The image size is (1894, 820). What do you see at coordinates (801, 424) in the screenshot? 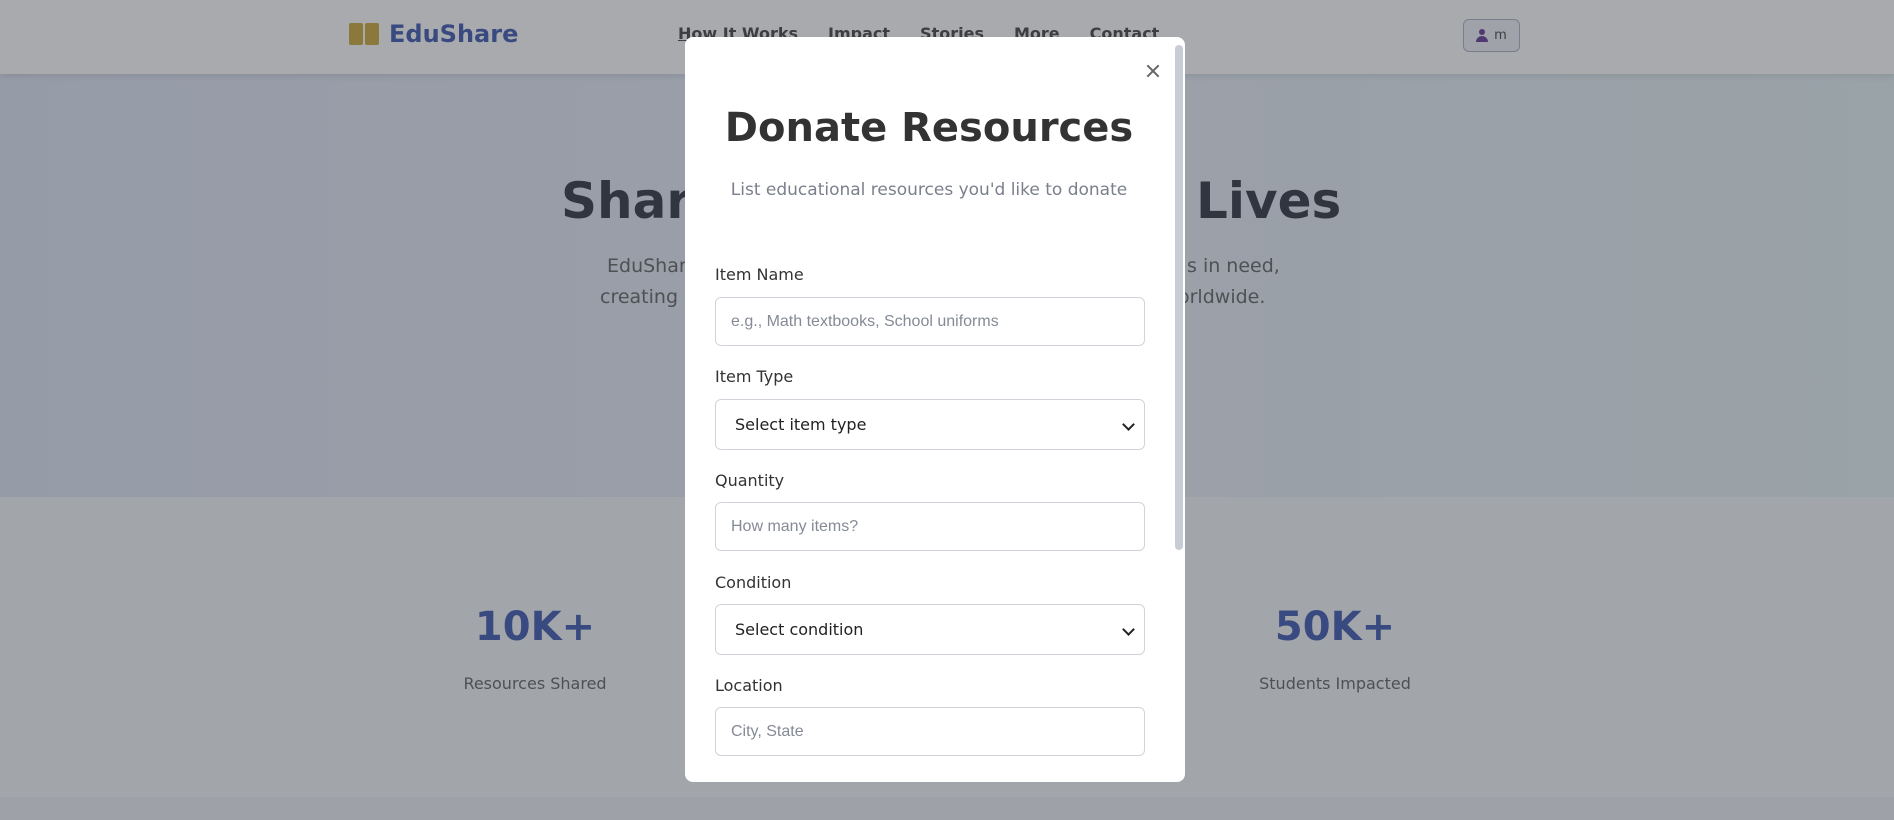
I see `item-type-selected: Select item type` at bounding box center [801, 424].